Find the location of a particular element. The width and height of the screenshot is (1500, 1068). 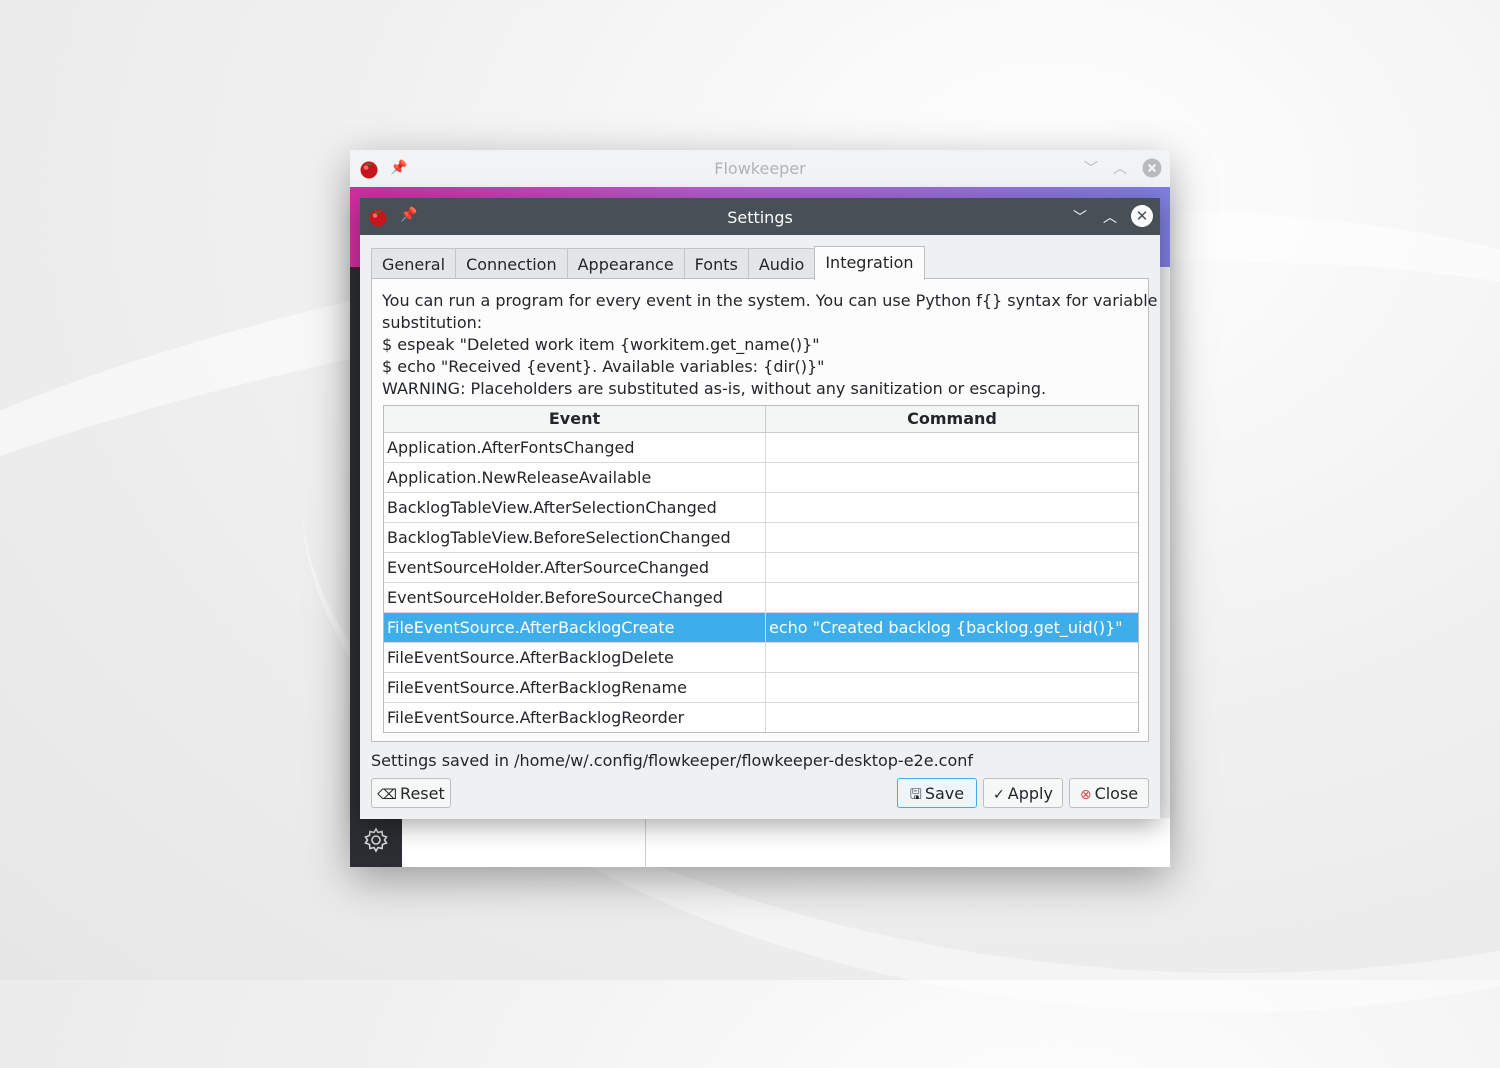

table-row: FileEventSource.AfterBacklogRename is located at coordinates (761, 688).